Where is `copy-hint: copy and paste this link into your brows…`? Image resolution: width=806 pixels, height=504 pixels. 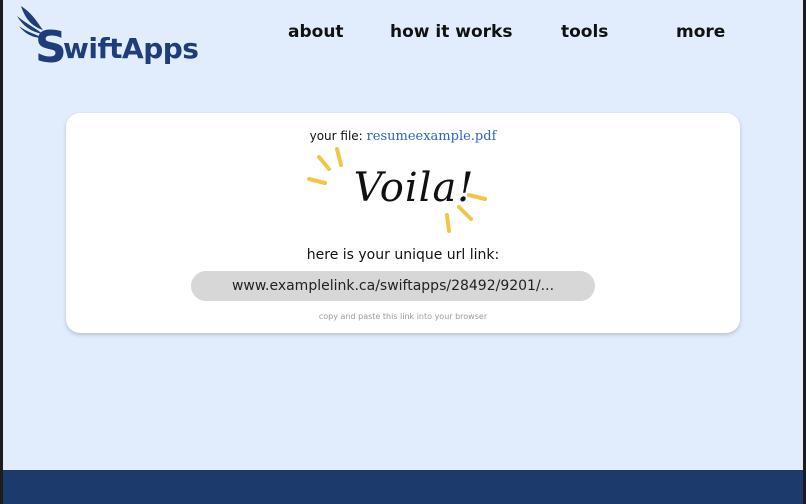 copy-hint: copy and paste this link into your brows… is located at coordinates (403, 316).